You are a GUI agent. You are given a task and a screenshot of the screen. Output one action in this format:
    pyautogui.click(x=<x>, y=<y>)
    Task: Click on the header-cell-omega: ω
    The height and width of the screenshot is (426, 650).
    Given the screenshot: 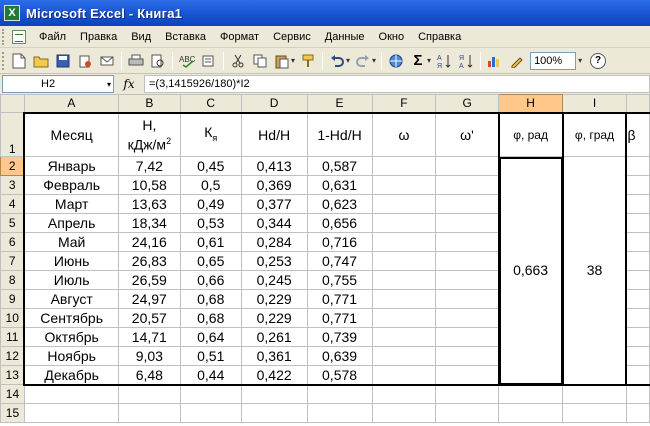 What is the action you would take?
    pyautogui.click(x=404, y=134)
    